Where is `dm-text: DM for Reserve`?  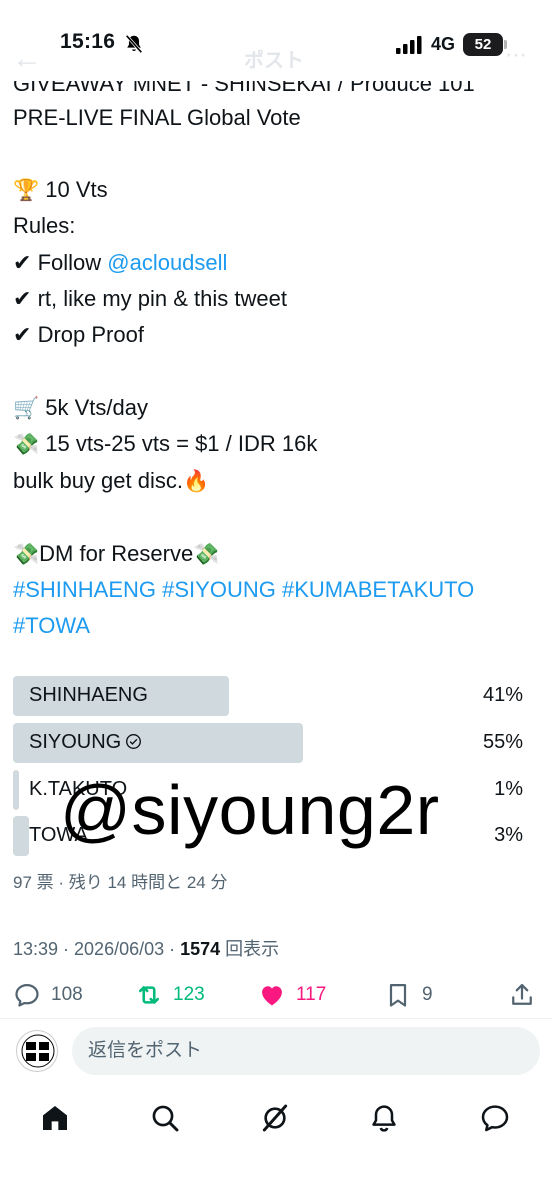 dm-text: DM for Reserve is located at coordinates (116, 553).